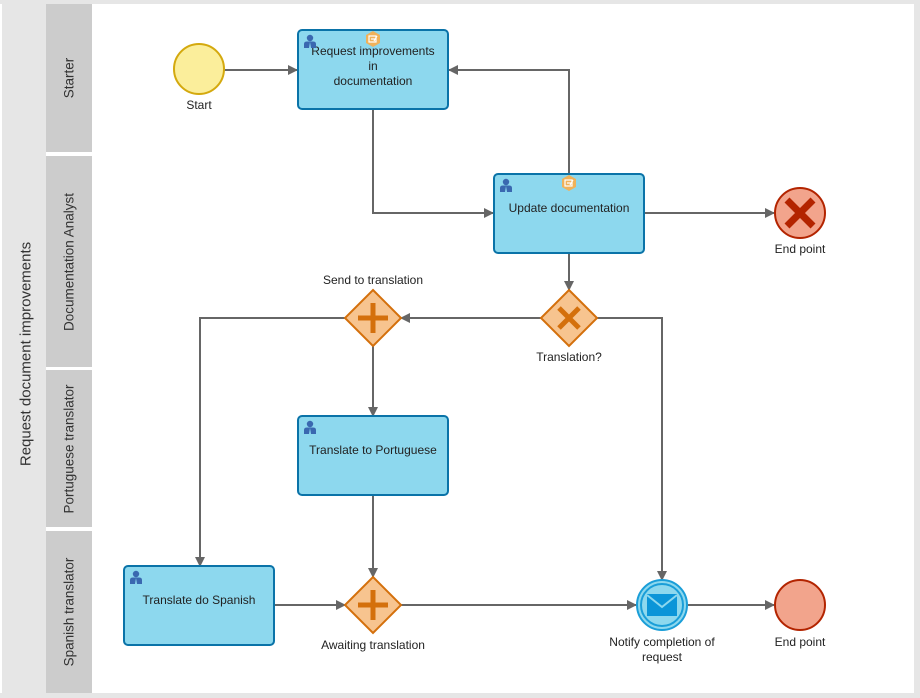  I want to click on error-end-event-label: End point, so click(800, 249).